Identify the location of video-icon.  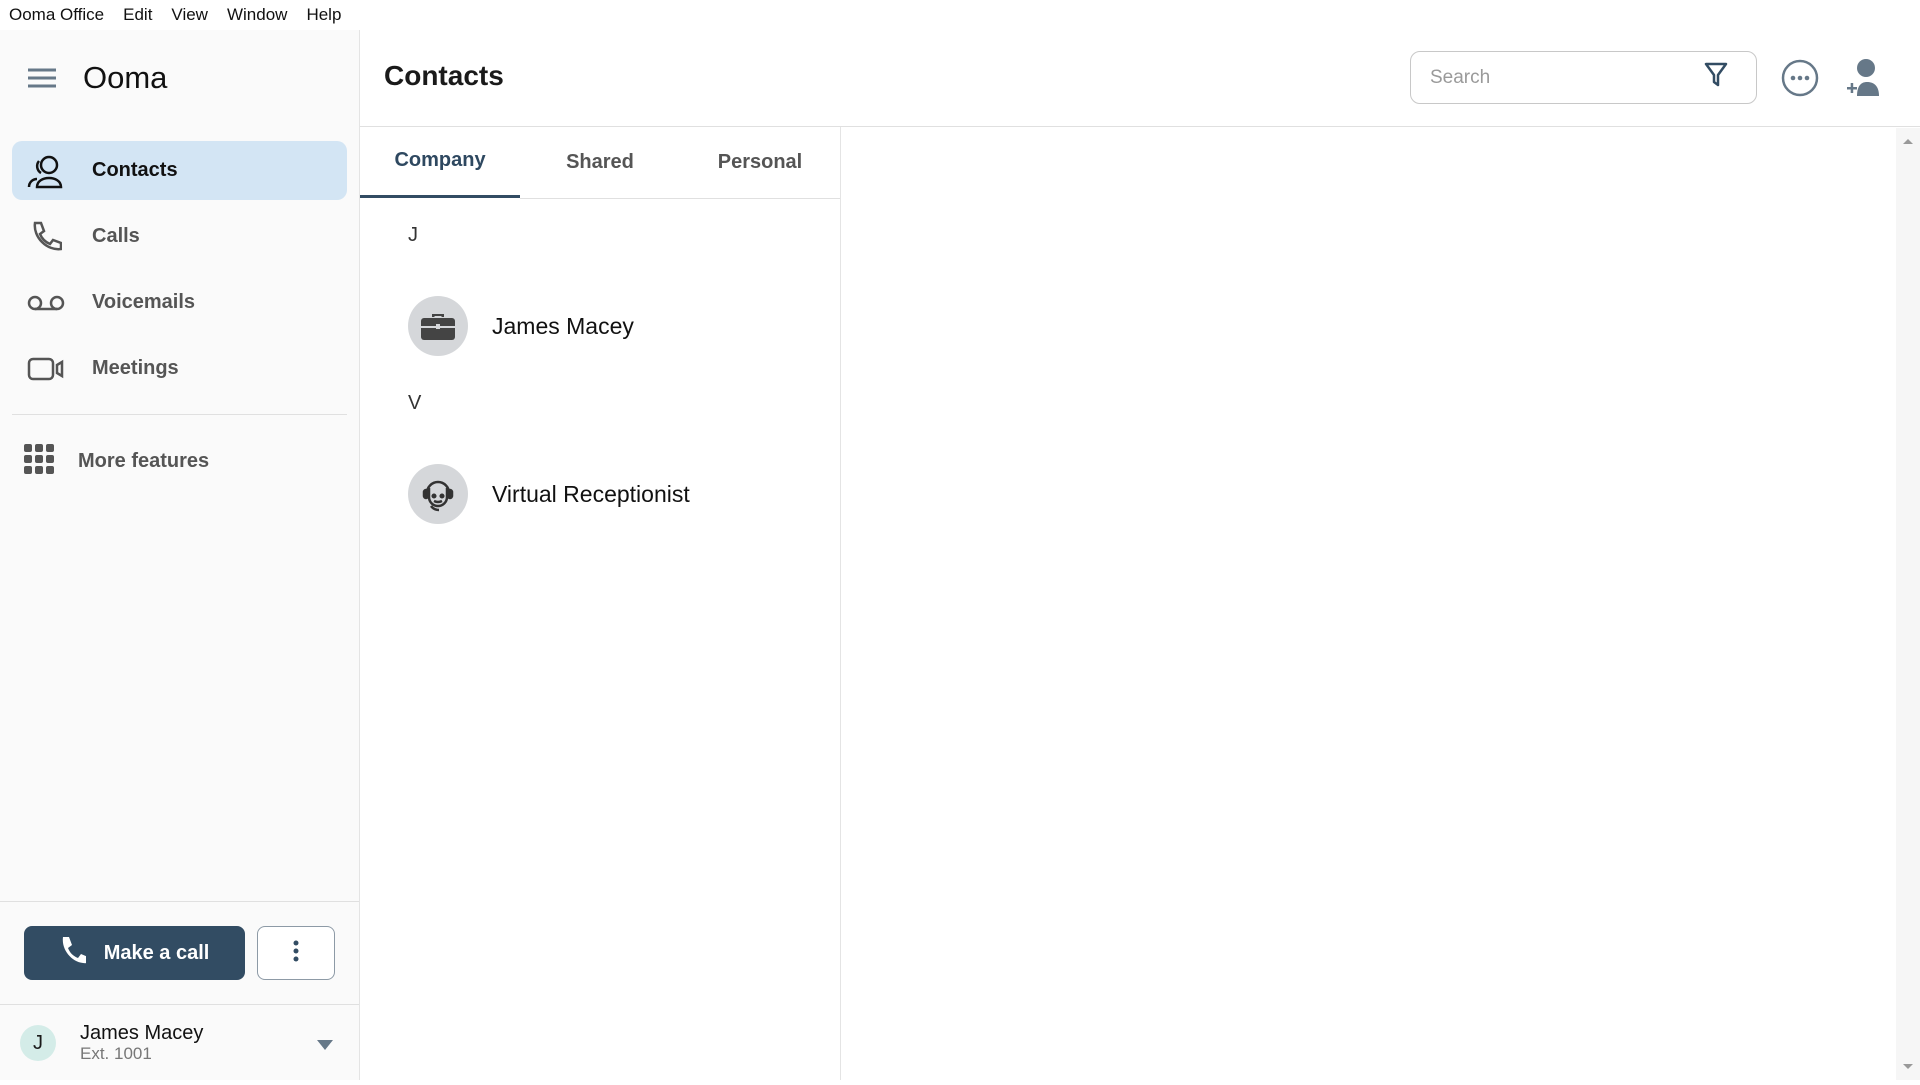
(46, 369).